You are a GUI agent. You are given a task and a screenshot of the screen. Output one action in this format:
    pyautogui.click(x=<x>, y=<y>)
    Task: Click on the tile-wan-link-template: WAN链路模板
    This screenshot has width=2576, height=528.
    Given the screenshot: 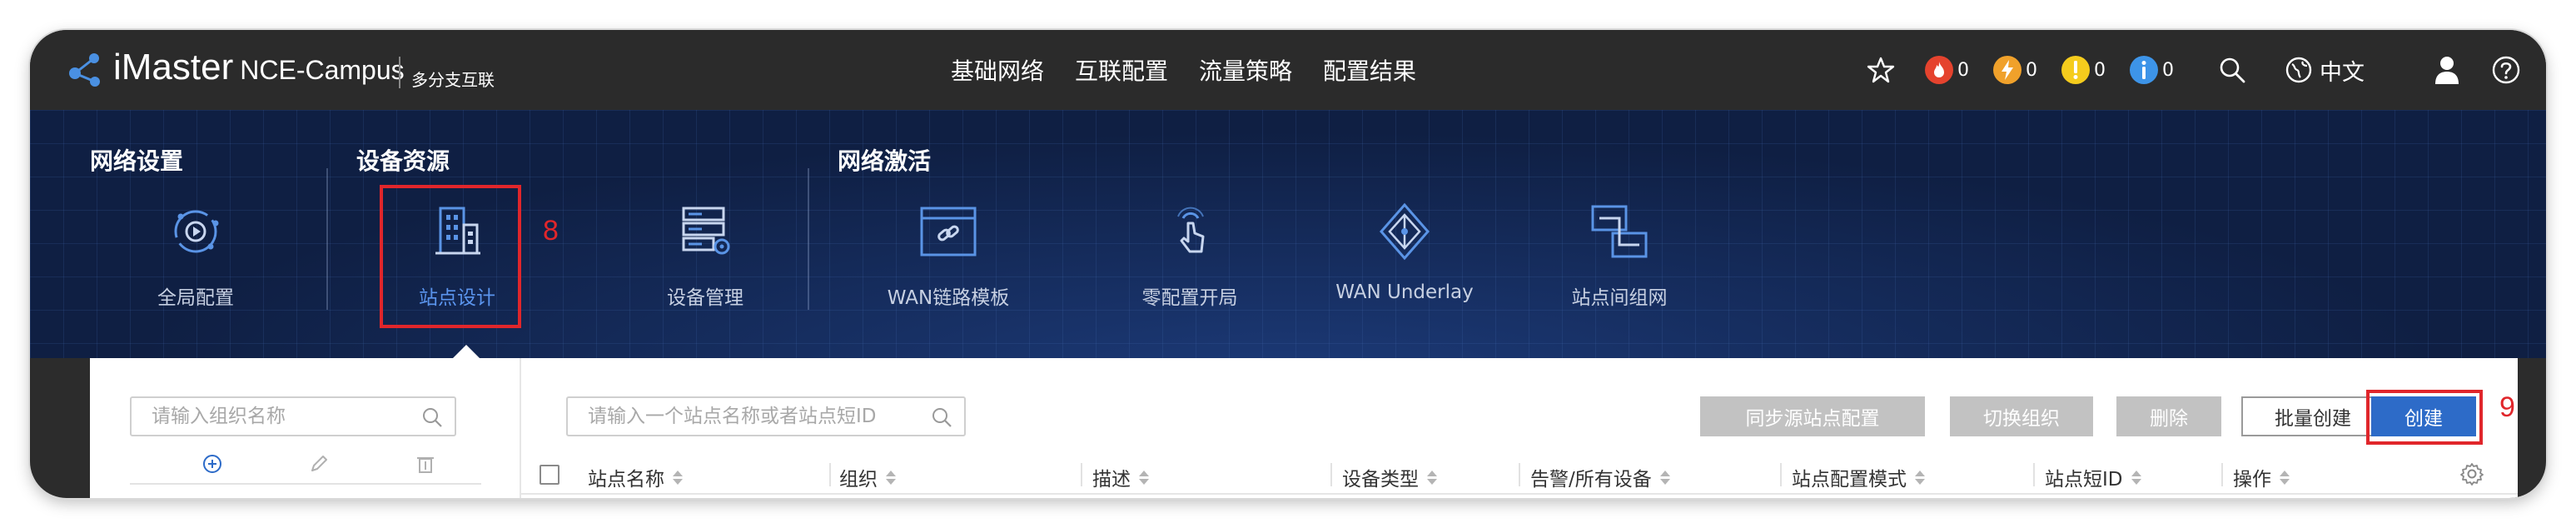 What is the action you would take?
    pyautogui.click(x=948, y=255)
    